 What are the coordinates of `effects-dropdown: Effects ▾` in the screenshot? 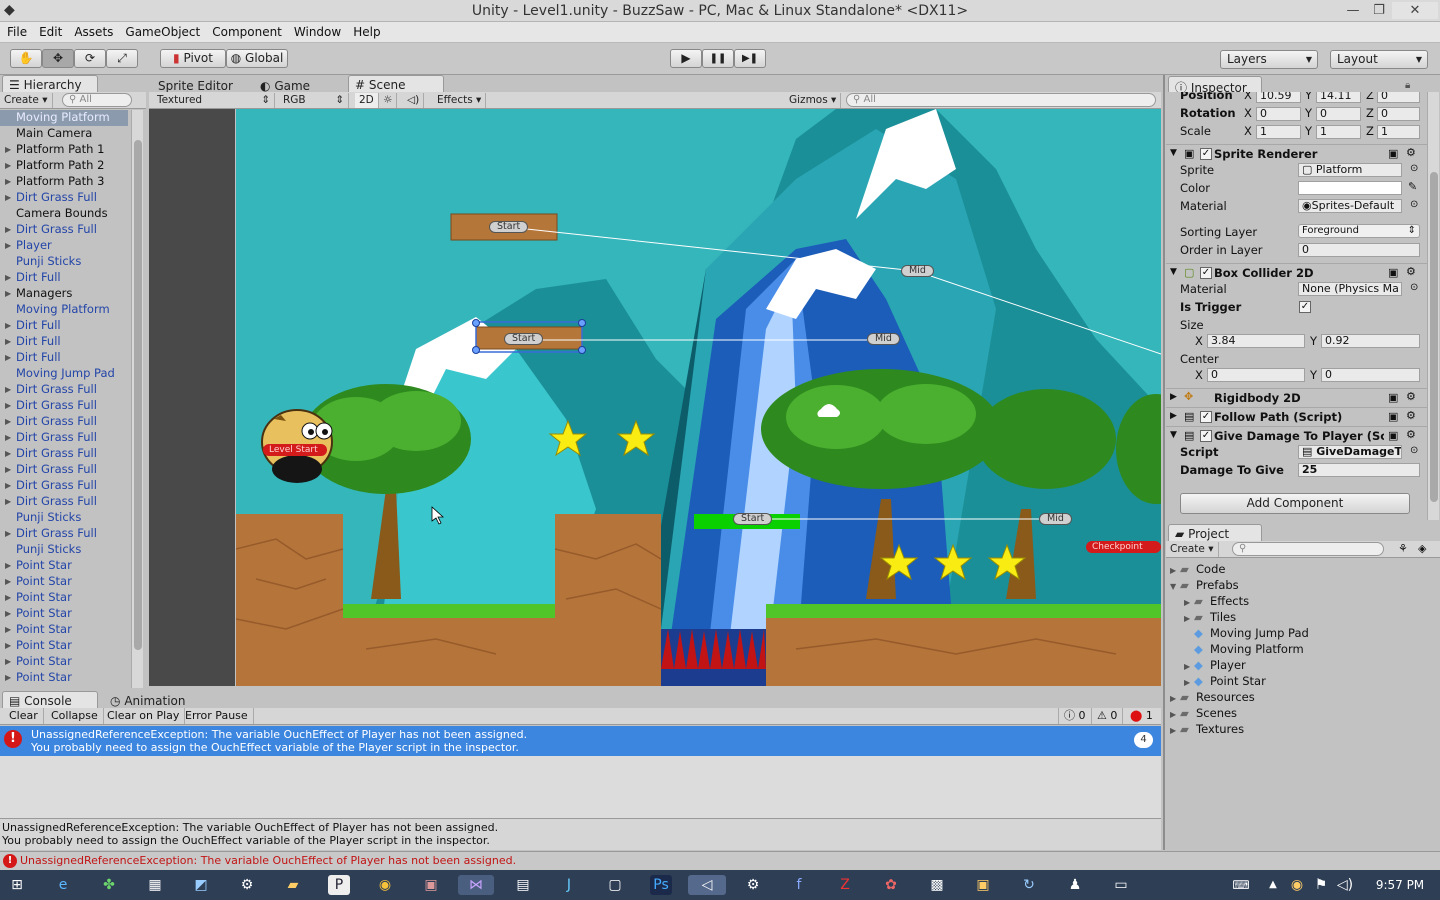 It's located at (460, 100).